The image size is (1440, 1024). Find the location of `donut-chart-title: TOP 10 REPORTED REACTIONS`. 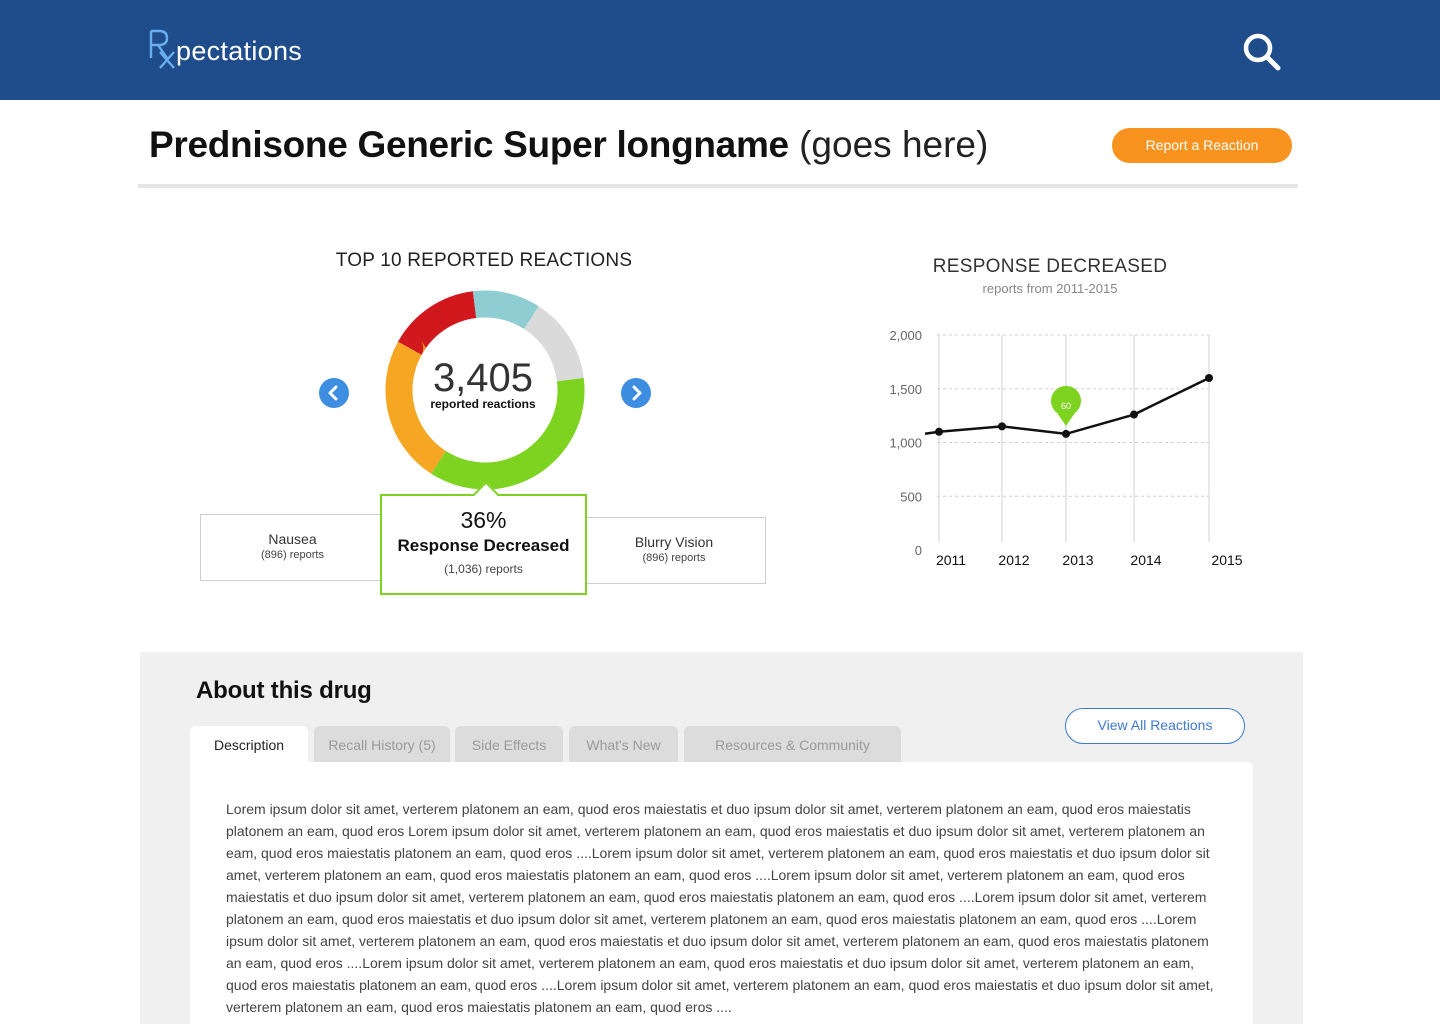

donut-chart-title: TOP 10 REPORTED REACTIONS is located at coordinates (484, 260).